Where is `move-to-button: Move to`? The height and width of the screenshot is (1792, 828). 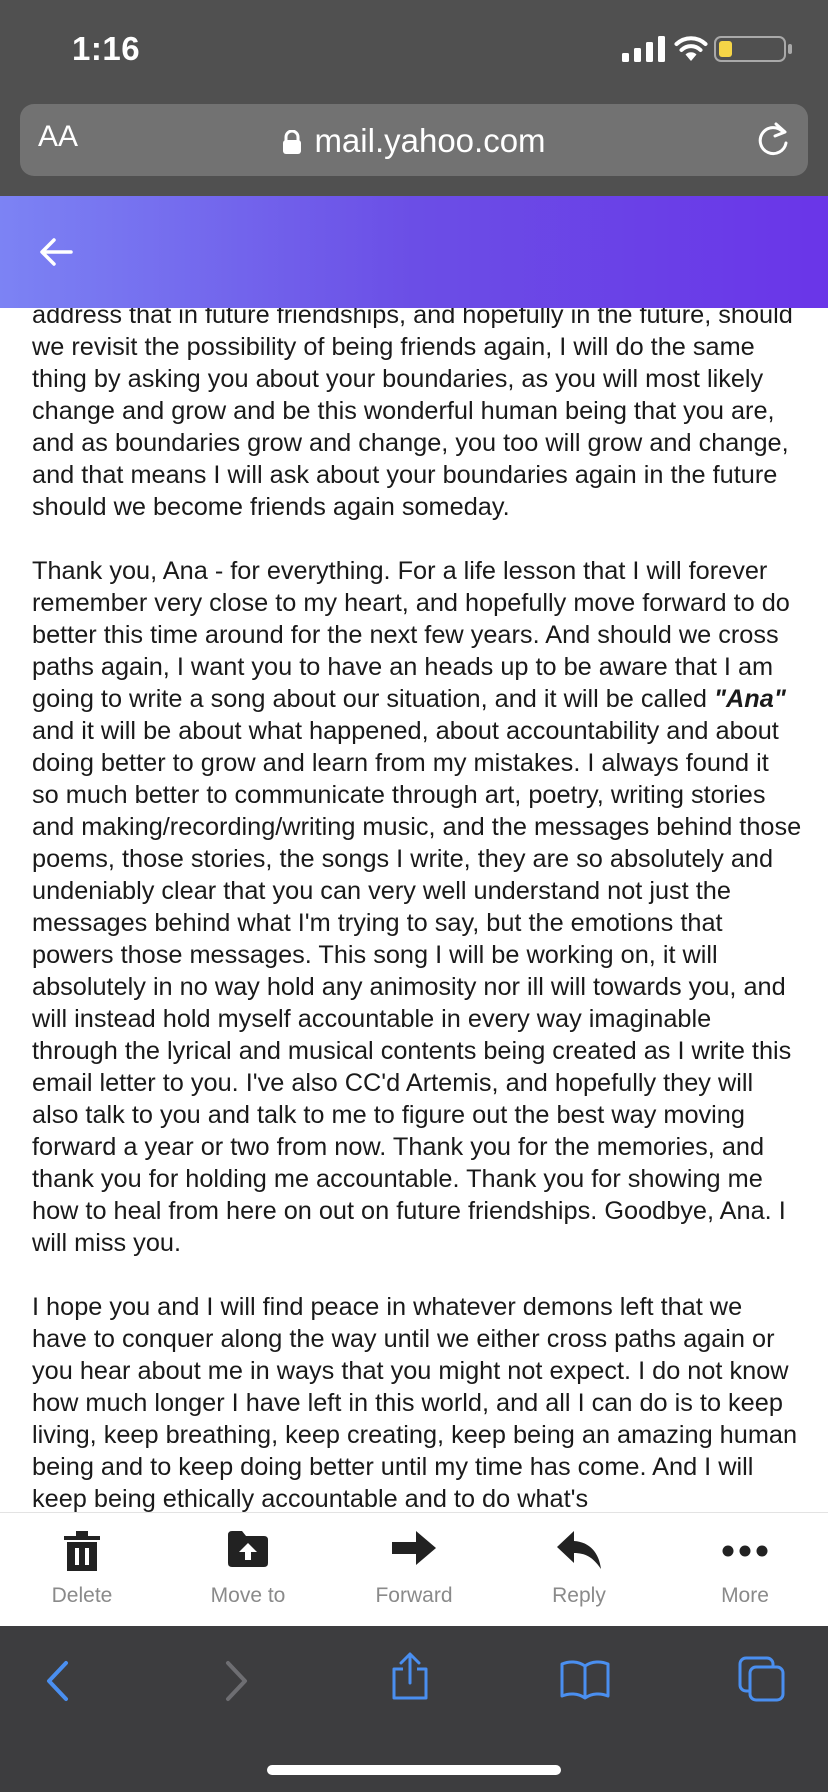 move-to-button: Move to is located at coordinates (248, 1570).